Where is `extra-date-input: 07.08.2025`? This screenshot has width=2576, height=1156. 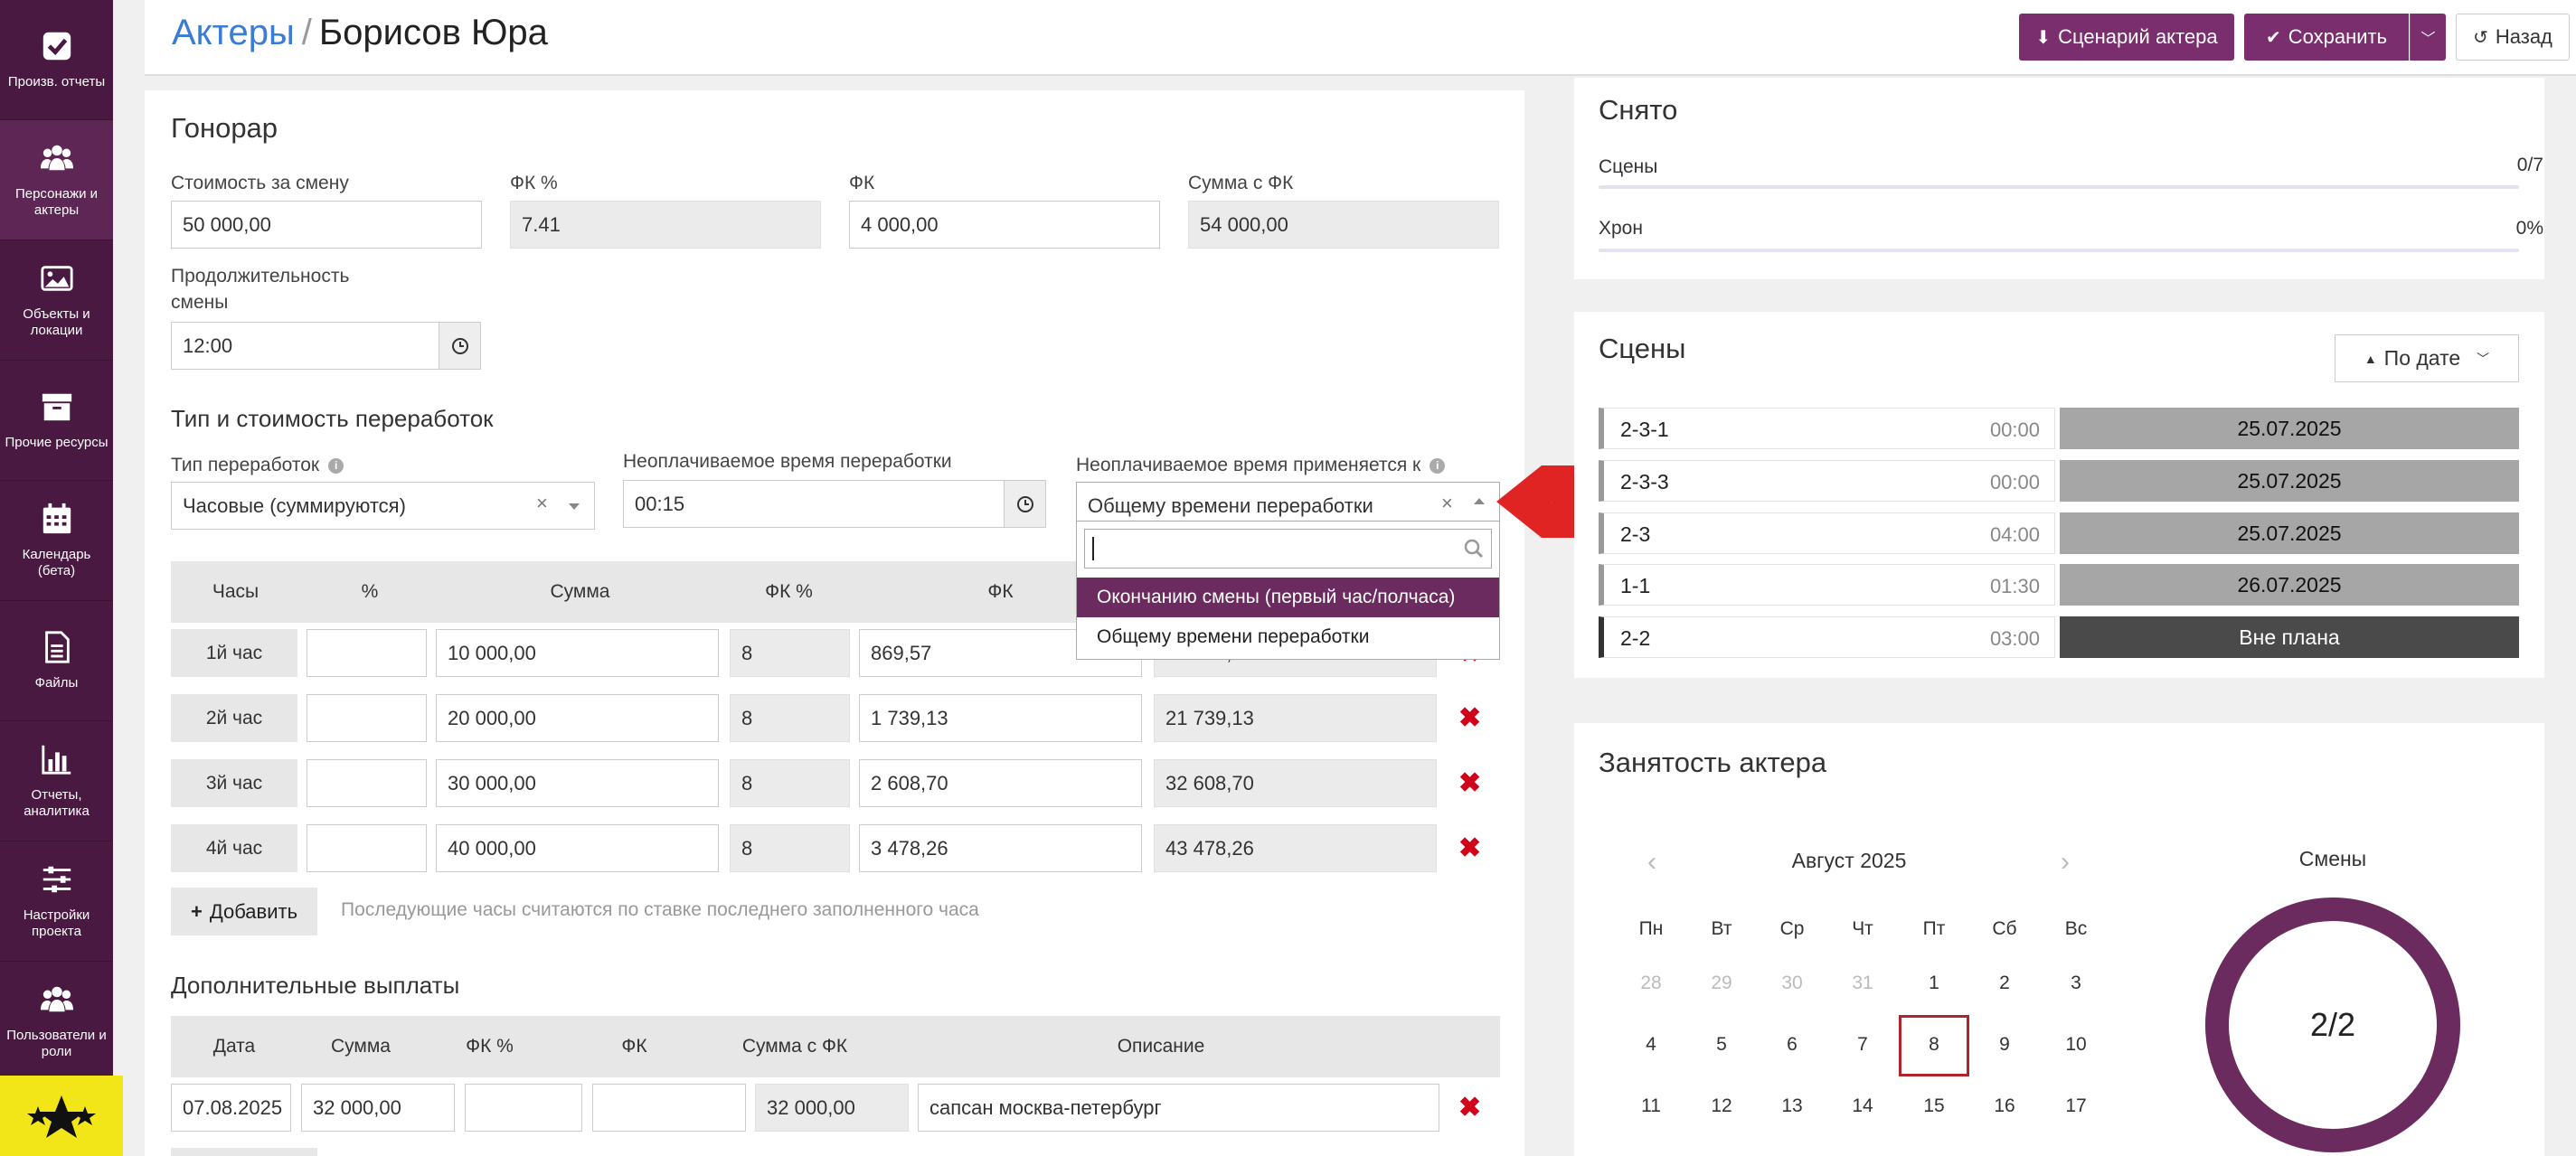 extra-date-input: 07.08.2025 is located at coordinates (231, 1108).